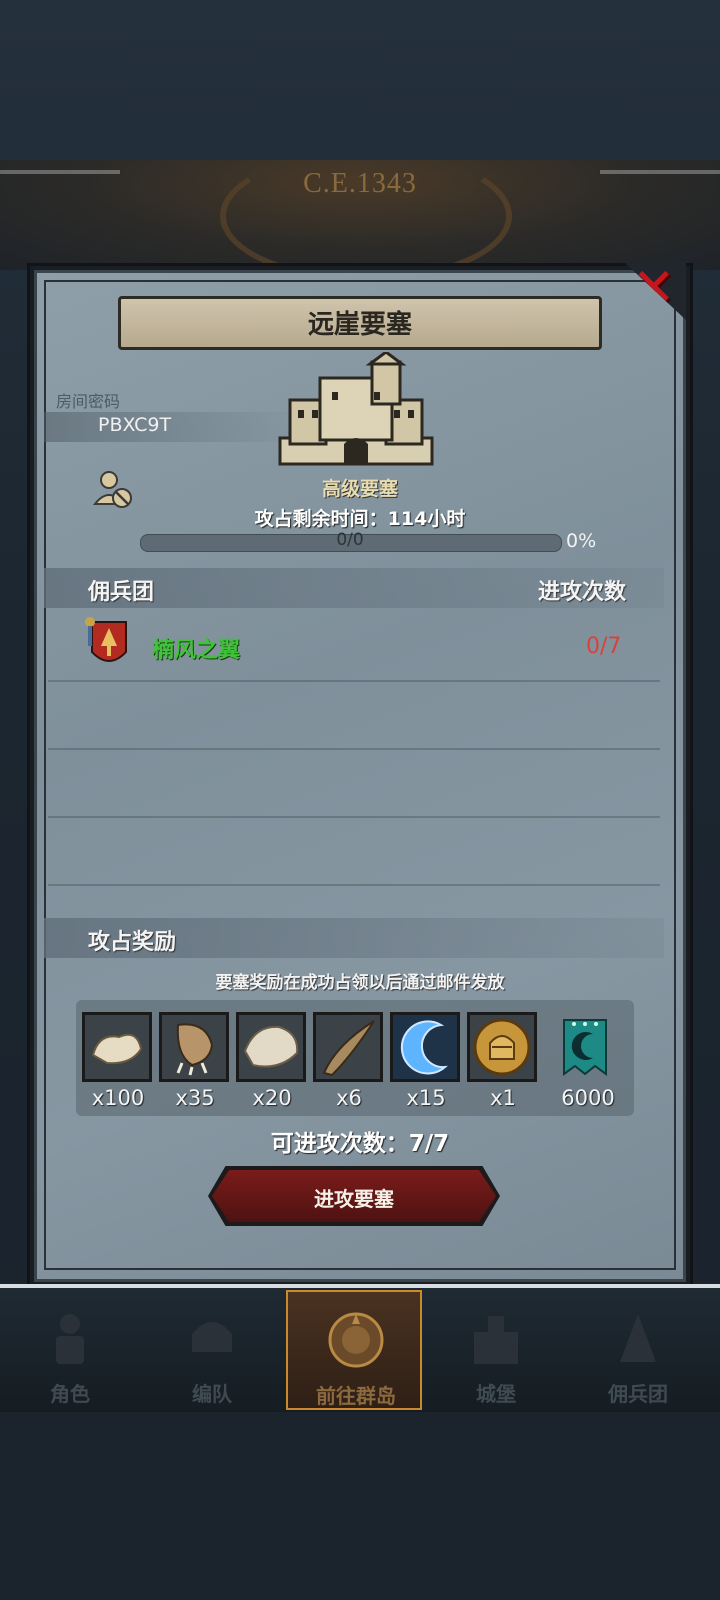  I want to click on nav-label: 城堡, so click(496, 1394).